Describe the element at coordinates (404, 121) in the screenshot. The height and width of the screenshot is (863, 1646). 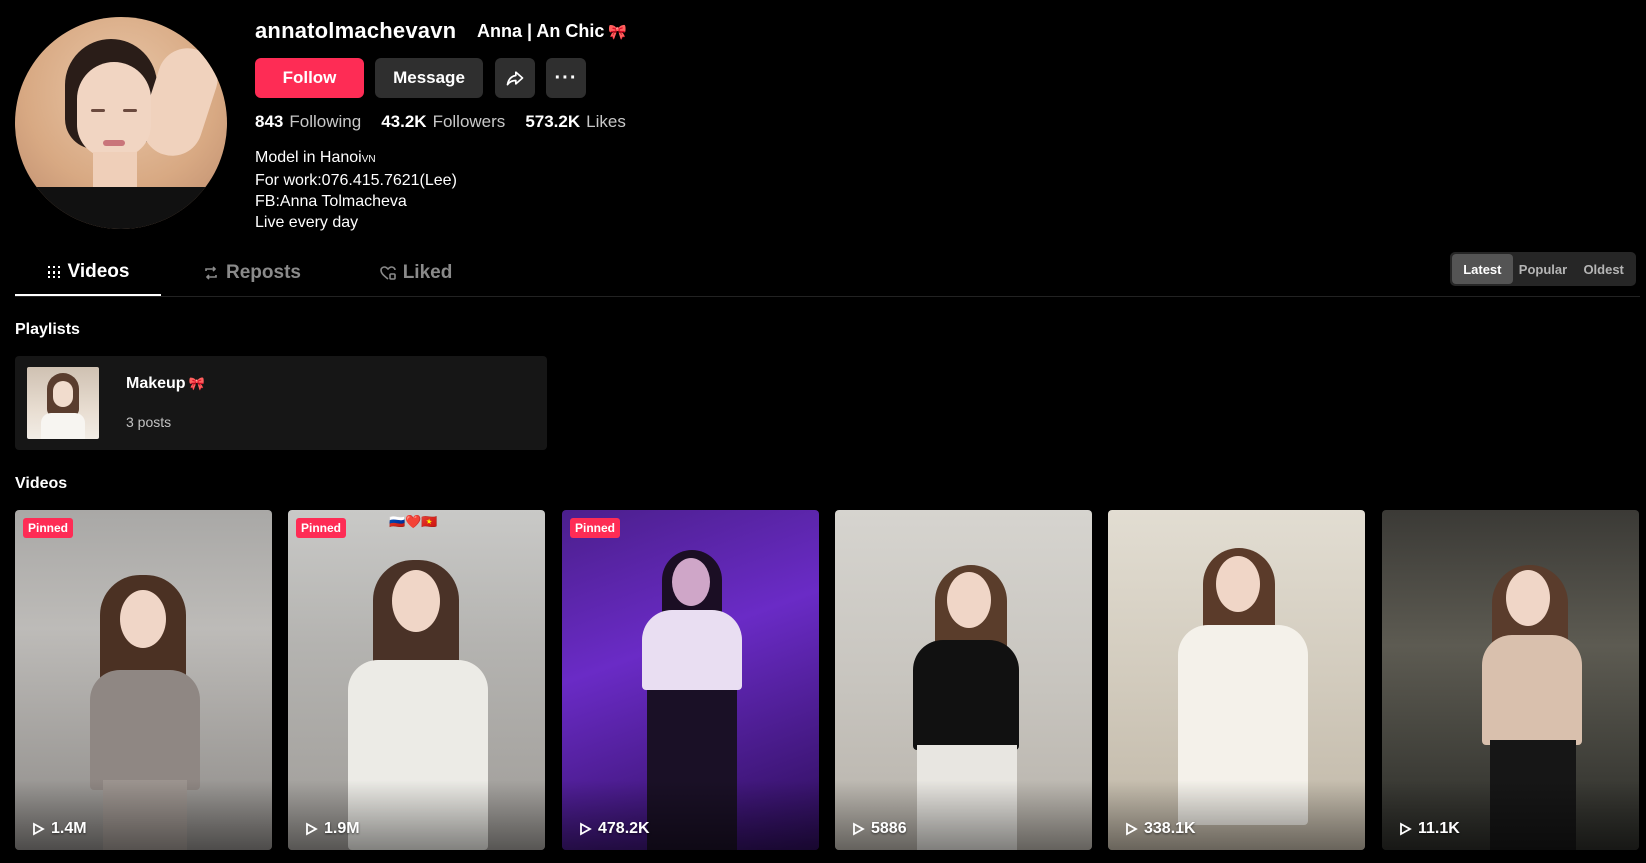
I see `followers-count: 43.2K` at that location.